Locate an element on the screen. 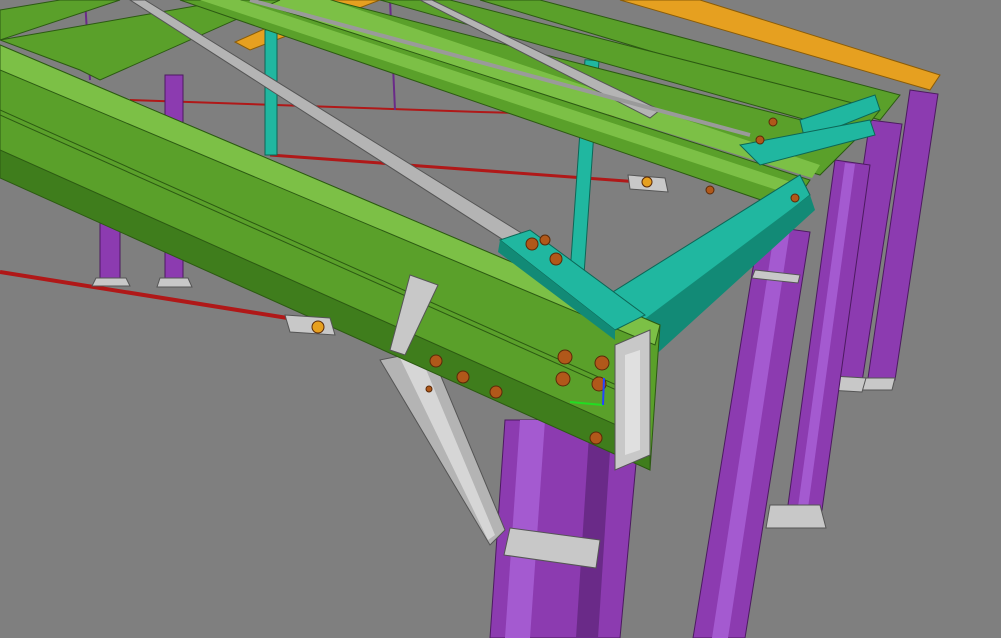  end-plate-face is located at coordinates (632, 402).